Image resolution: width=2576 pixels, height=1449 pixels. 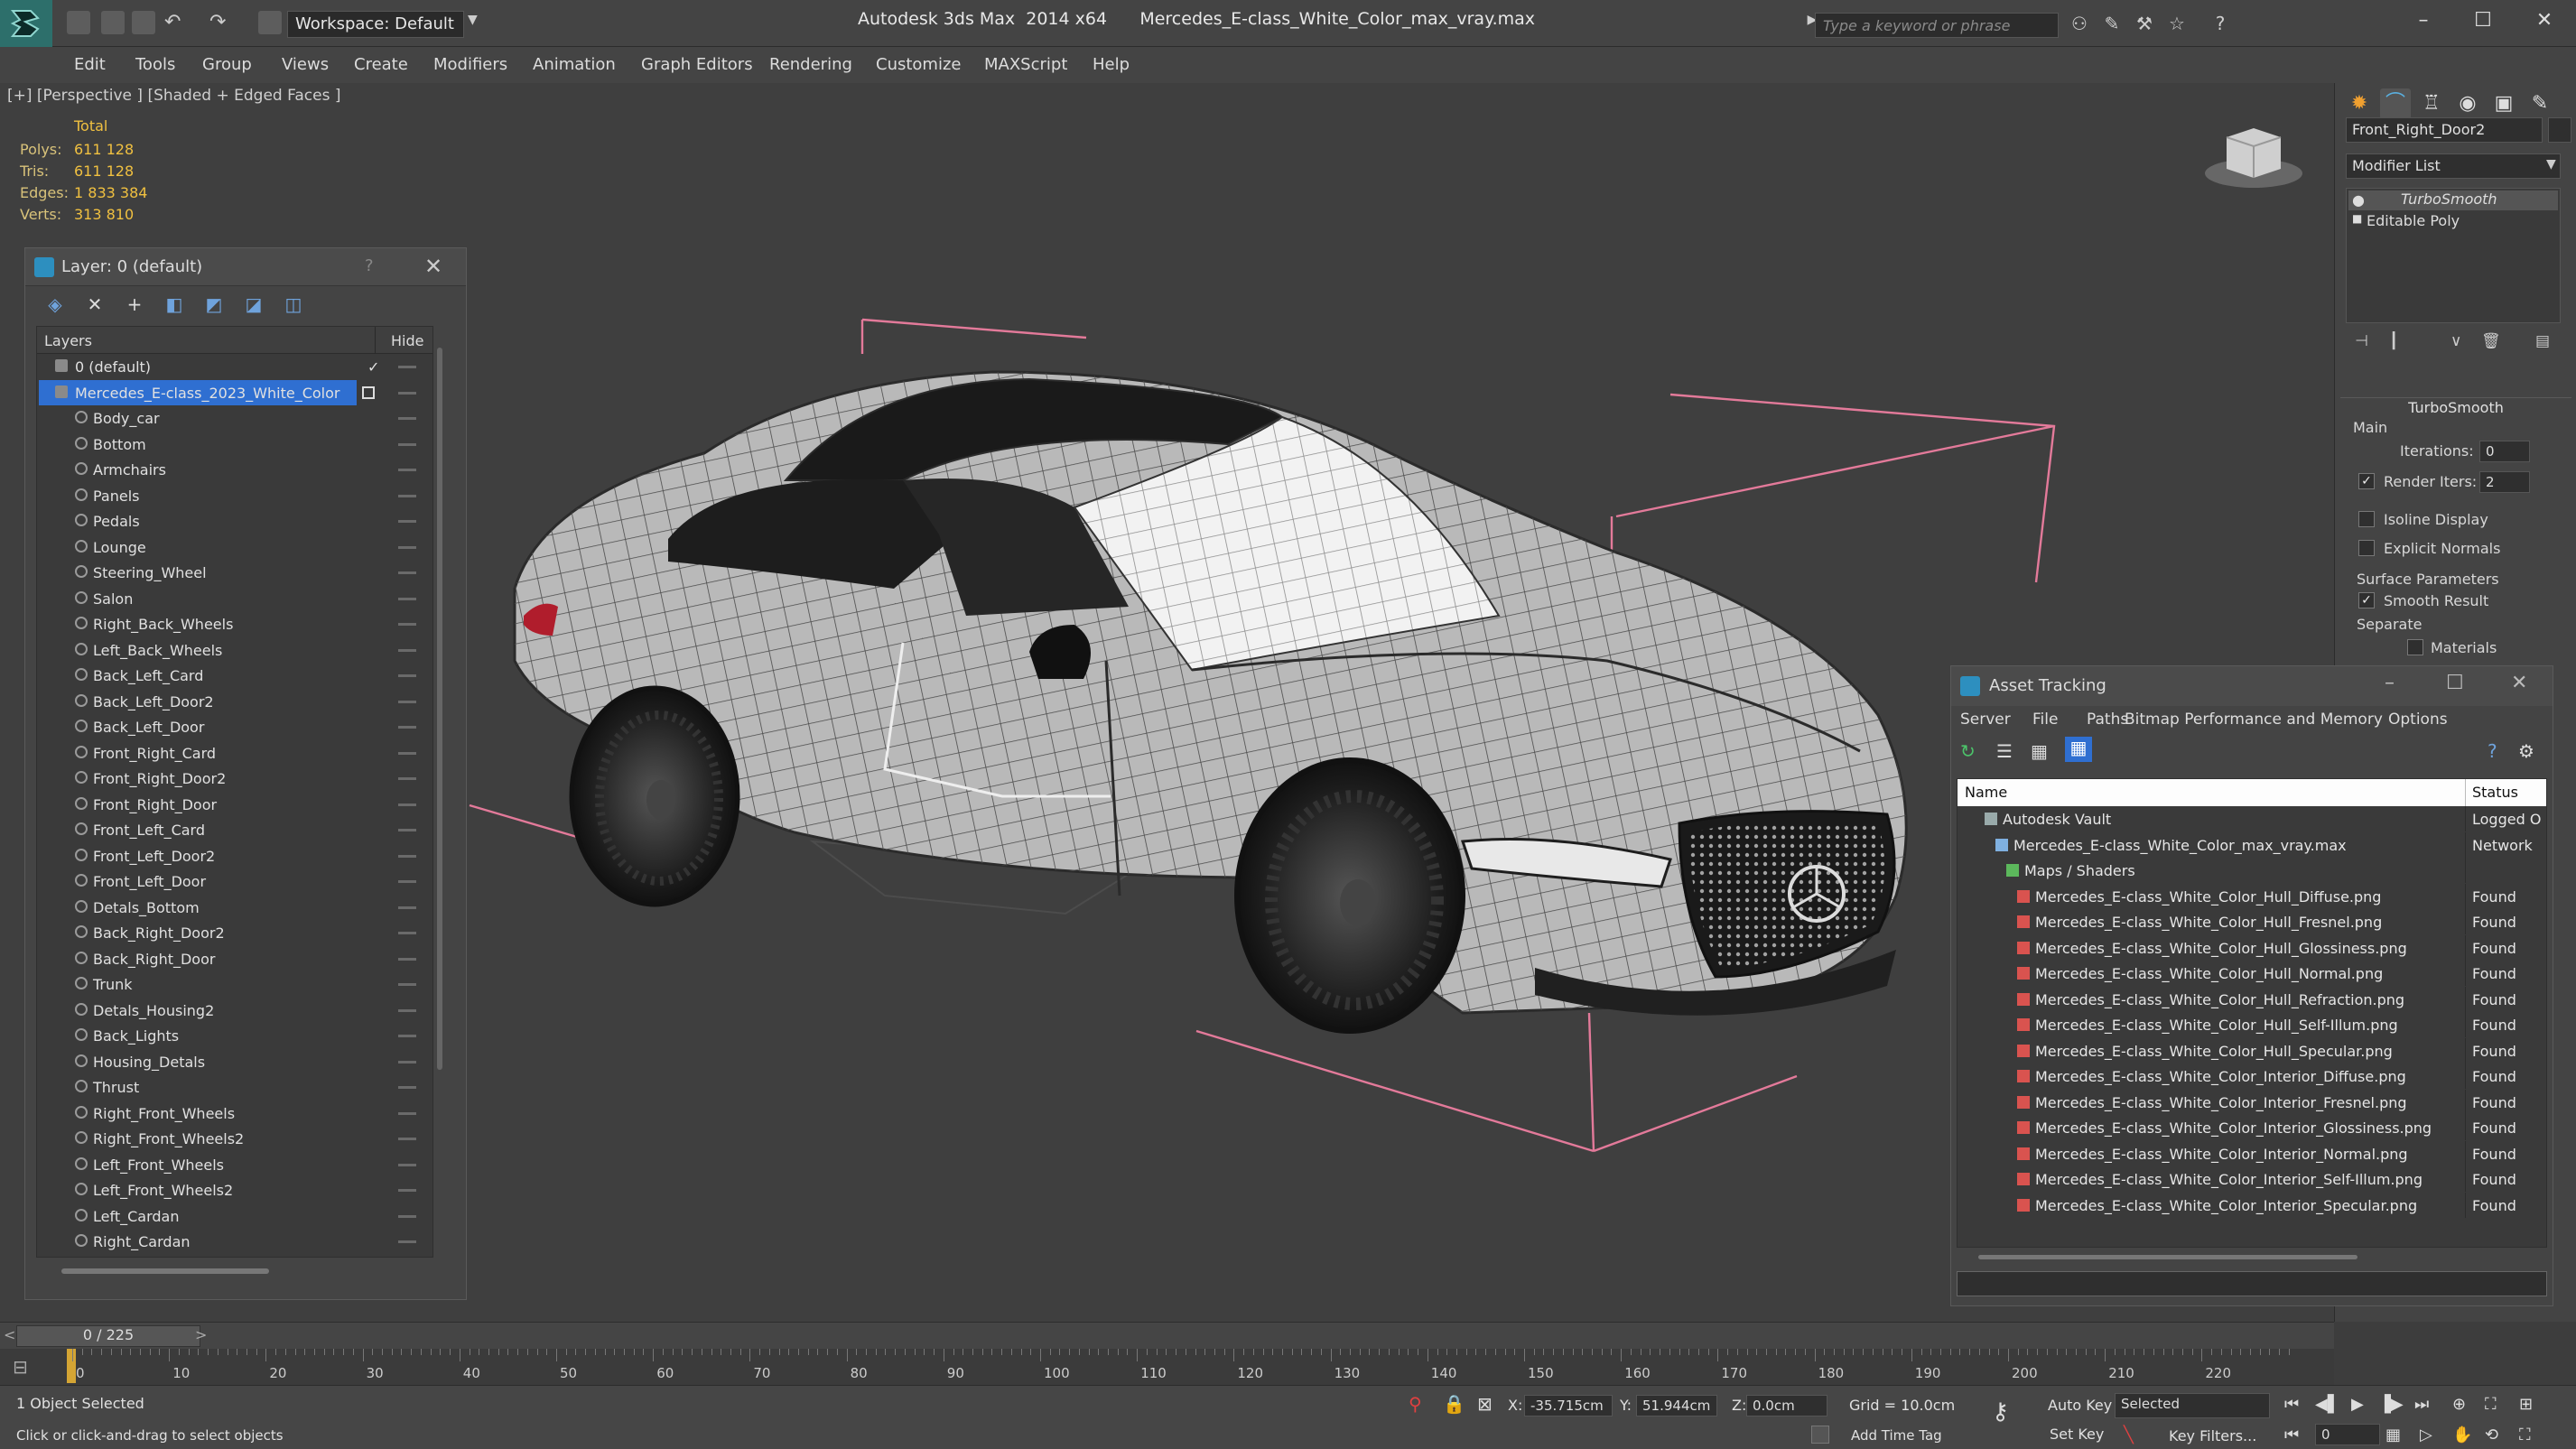 What do you see at coordinates (108, 1336) in the screenshot?
I see `time-slider: 0 / 225` at bounding box center [108, 1336].